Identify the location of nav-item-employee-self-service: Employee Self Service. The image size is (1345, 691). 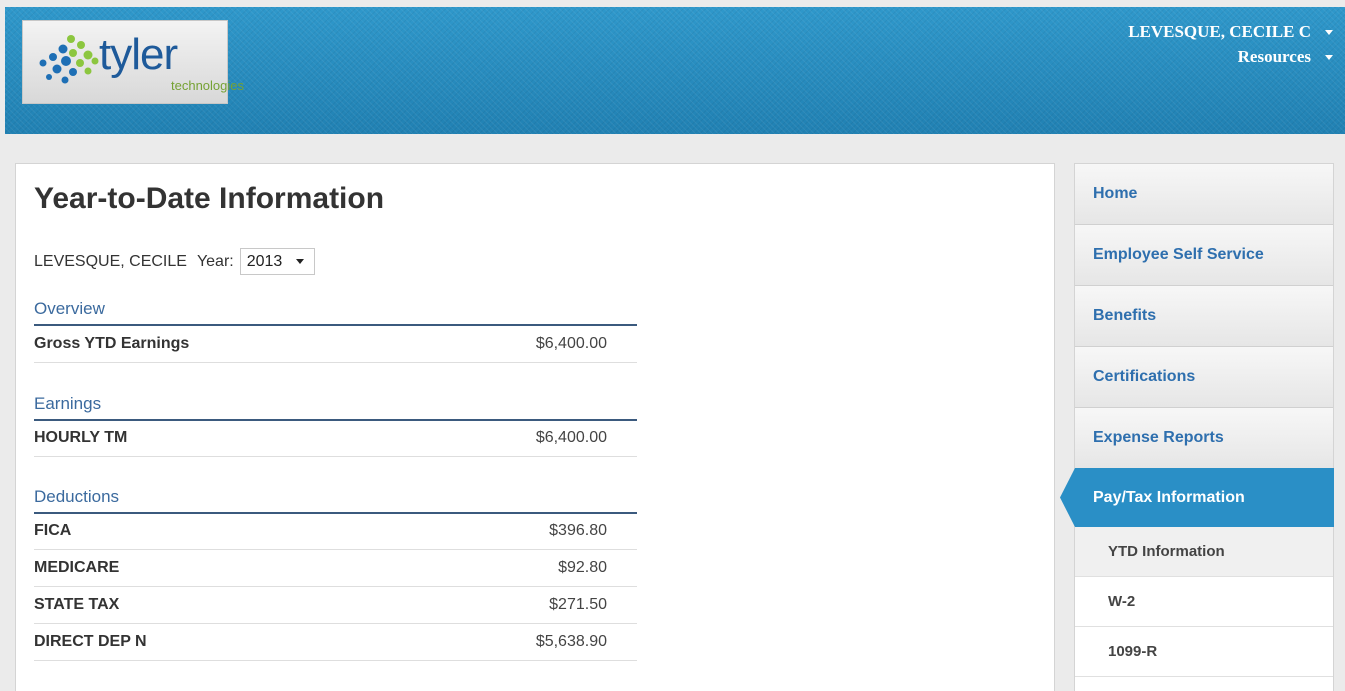
(1204, 255).